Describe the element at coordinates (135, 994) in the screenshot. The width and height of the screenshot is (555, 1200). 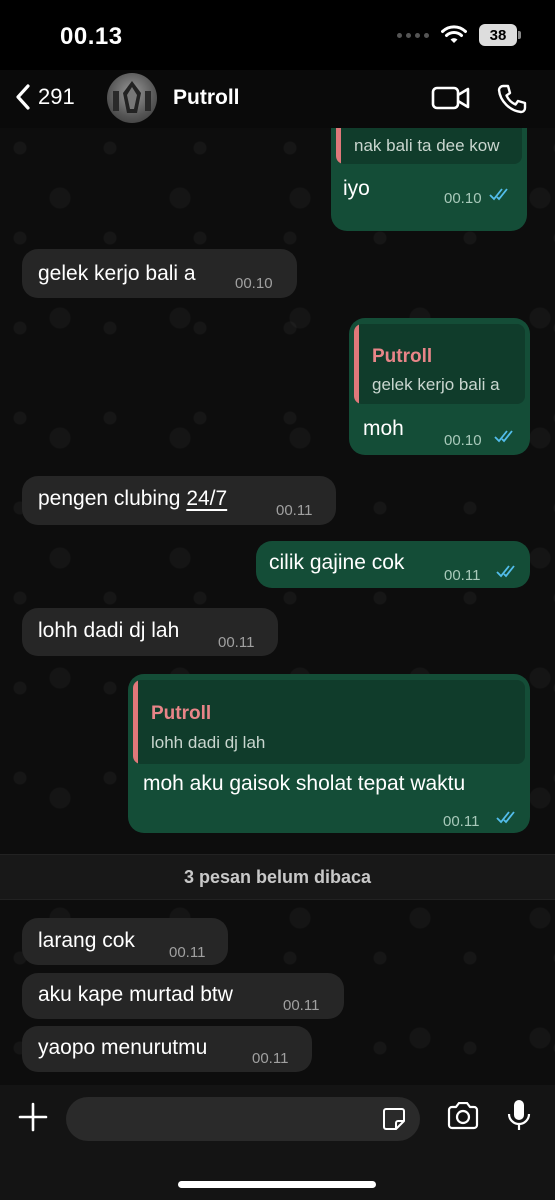
I see `message-text: aku kape murtad btw` at that location.